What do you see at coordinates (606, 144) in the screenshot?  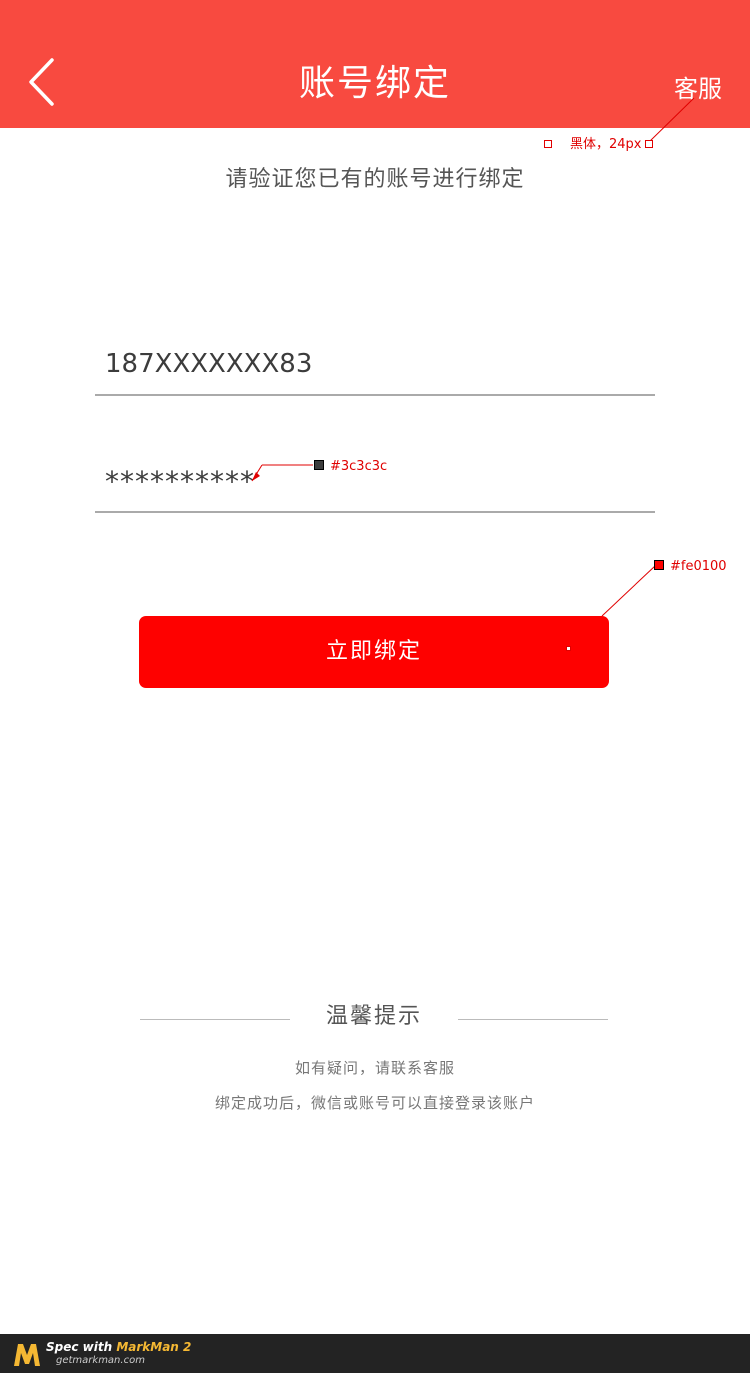 I see `font-spec-annotation: 黑体，24px` at bounding box center [606, 144].